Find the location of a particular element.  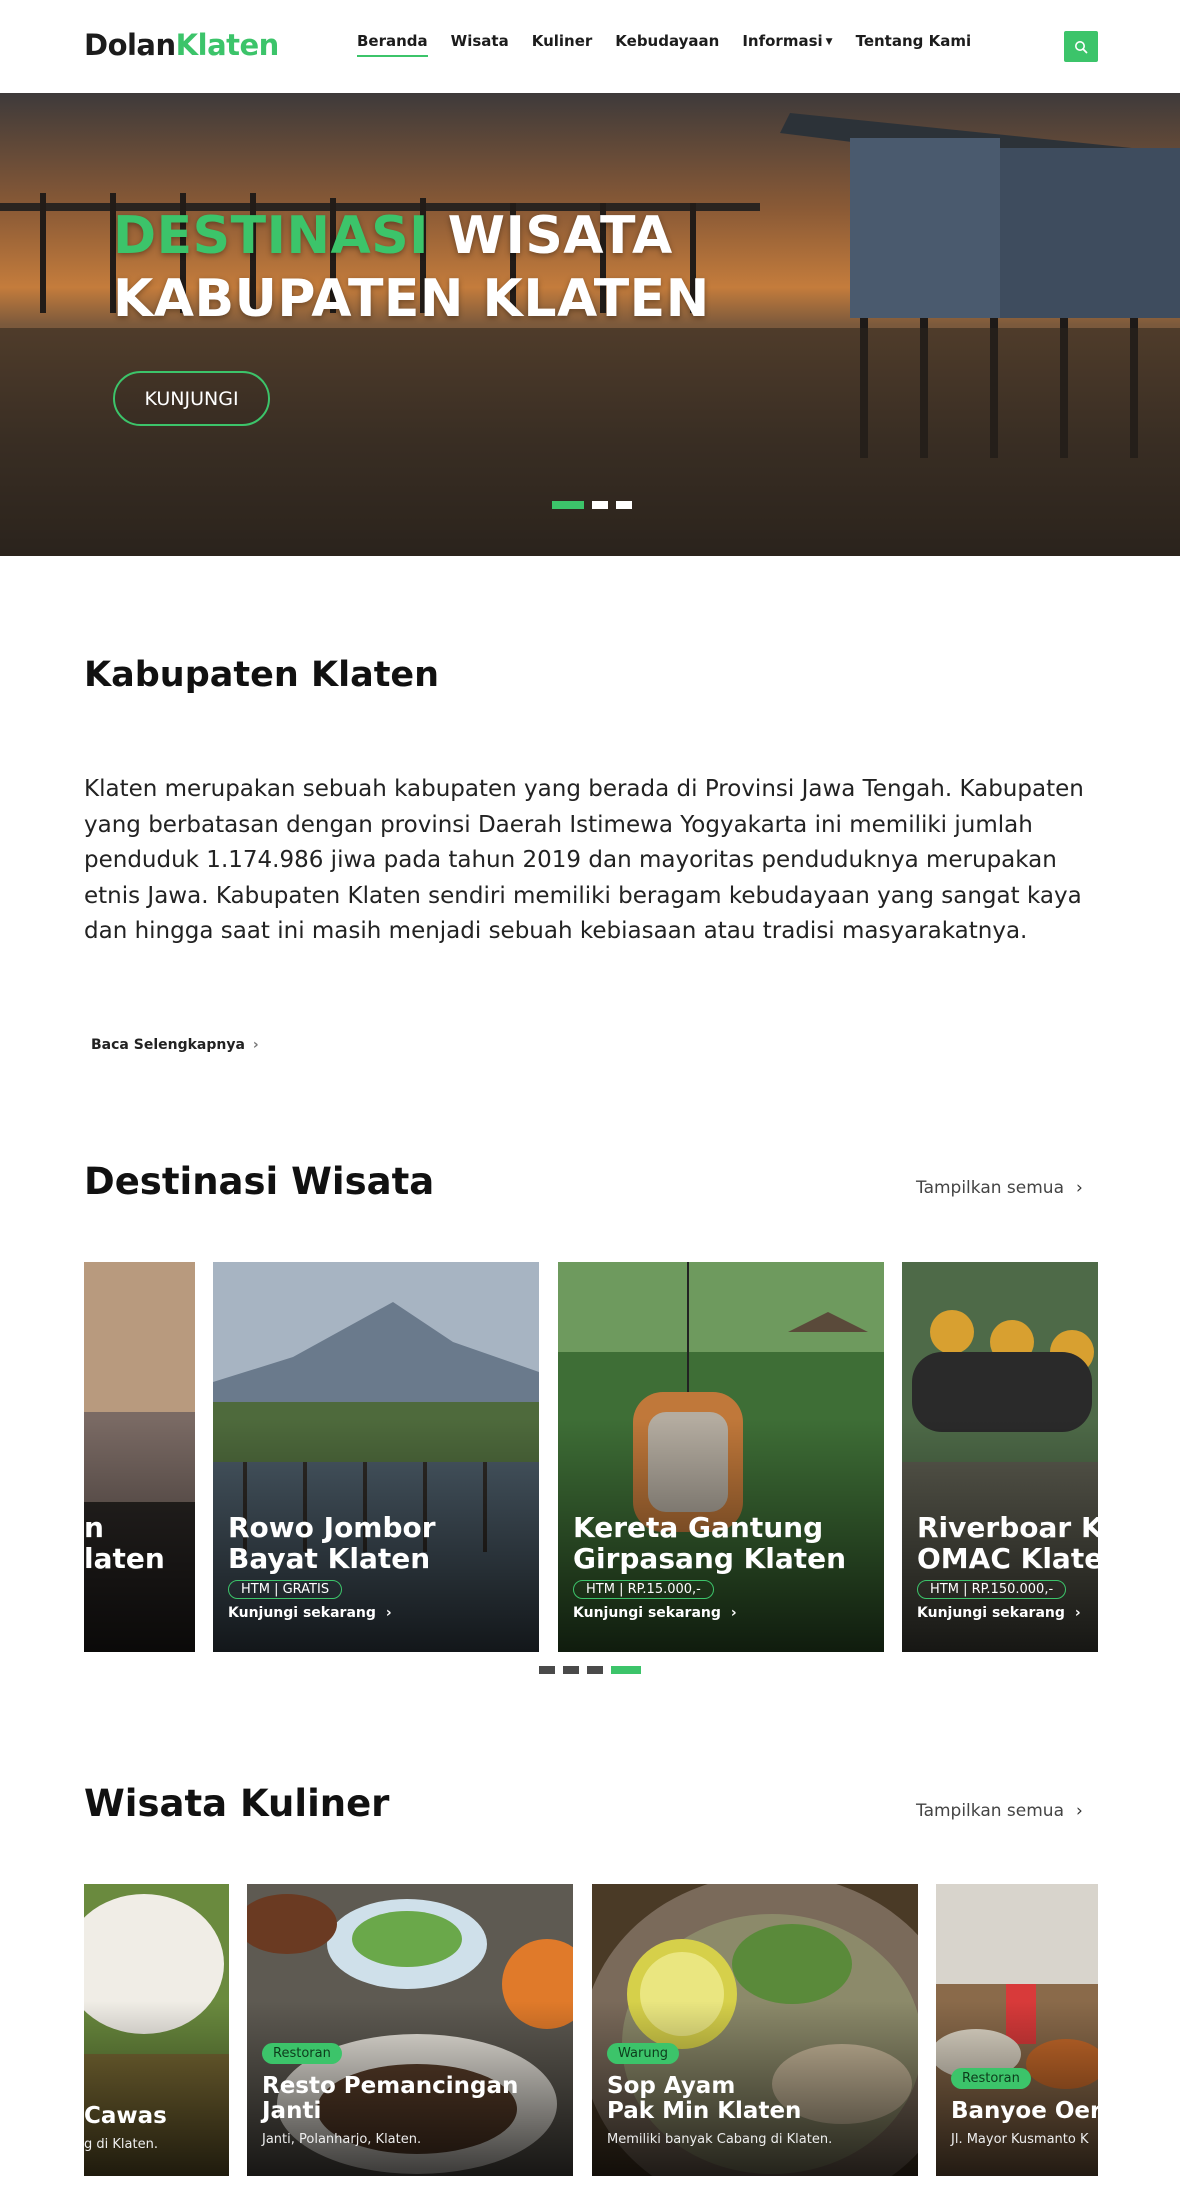

destination-title-2a: Rowo Jombor is located at coordinates (332, 1527).